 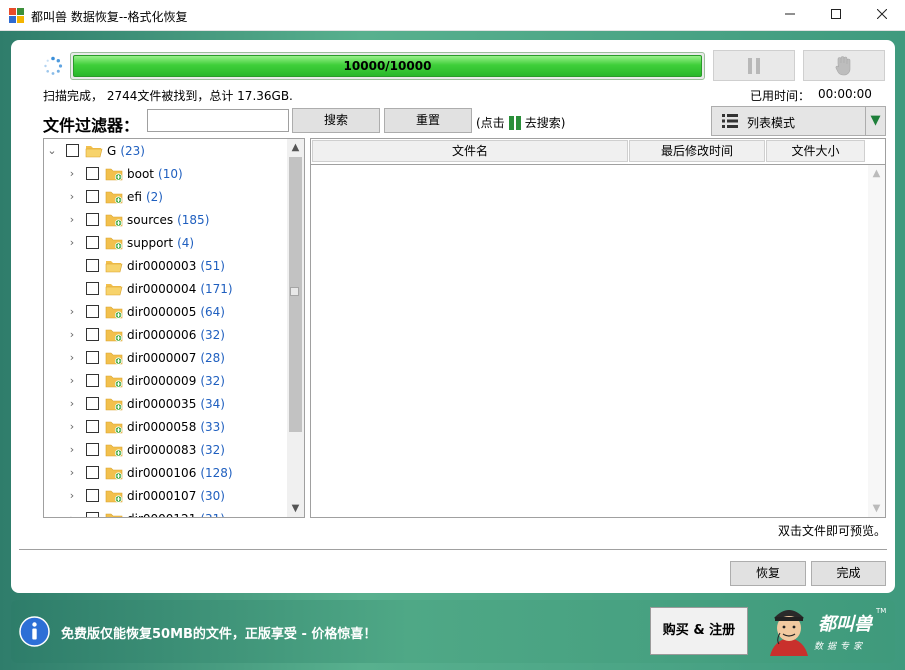 I want to click on maximize-icon, so click(x=836, y=14).